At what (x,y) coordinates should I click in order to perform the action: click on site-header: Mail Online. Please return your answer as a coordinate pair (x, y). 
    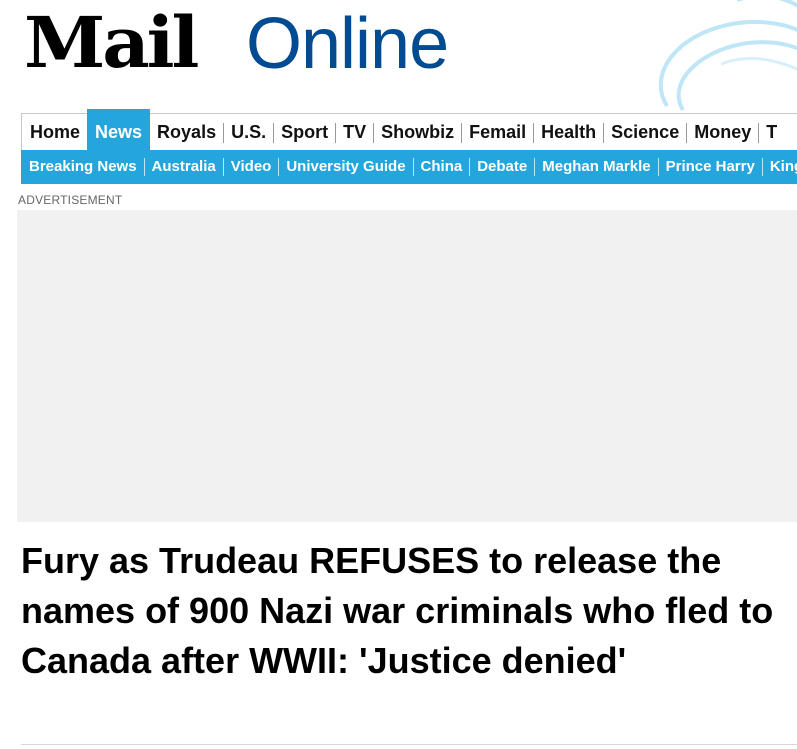
    Looking at the image, I should click on (398, 56).